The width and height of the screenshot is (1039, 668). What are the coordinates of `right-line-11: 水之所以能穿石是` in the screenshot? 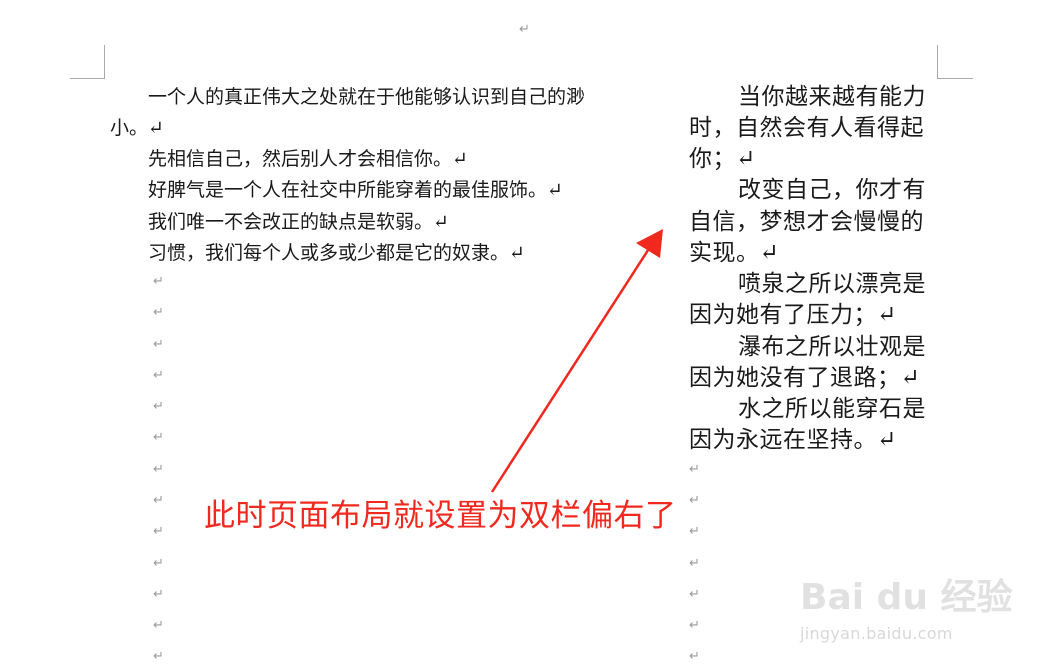 It's located at (832, 409).